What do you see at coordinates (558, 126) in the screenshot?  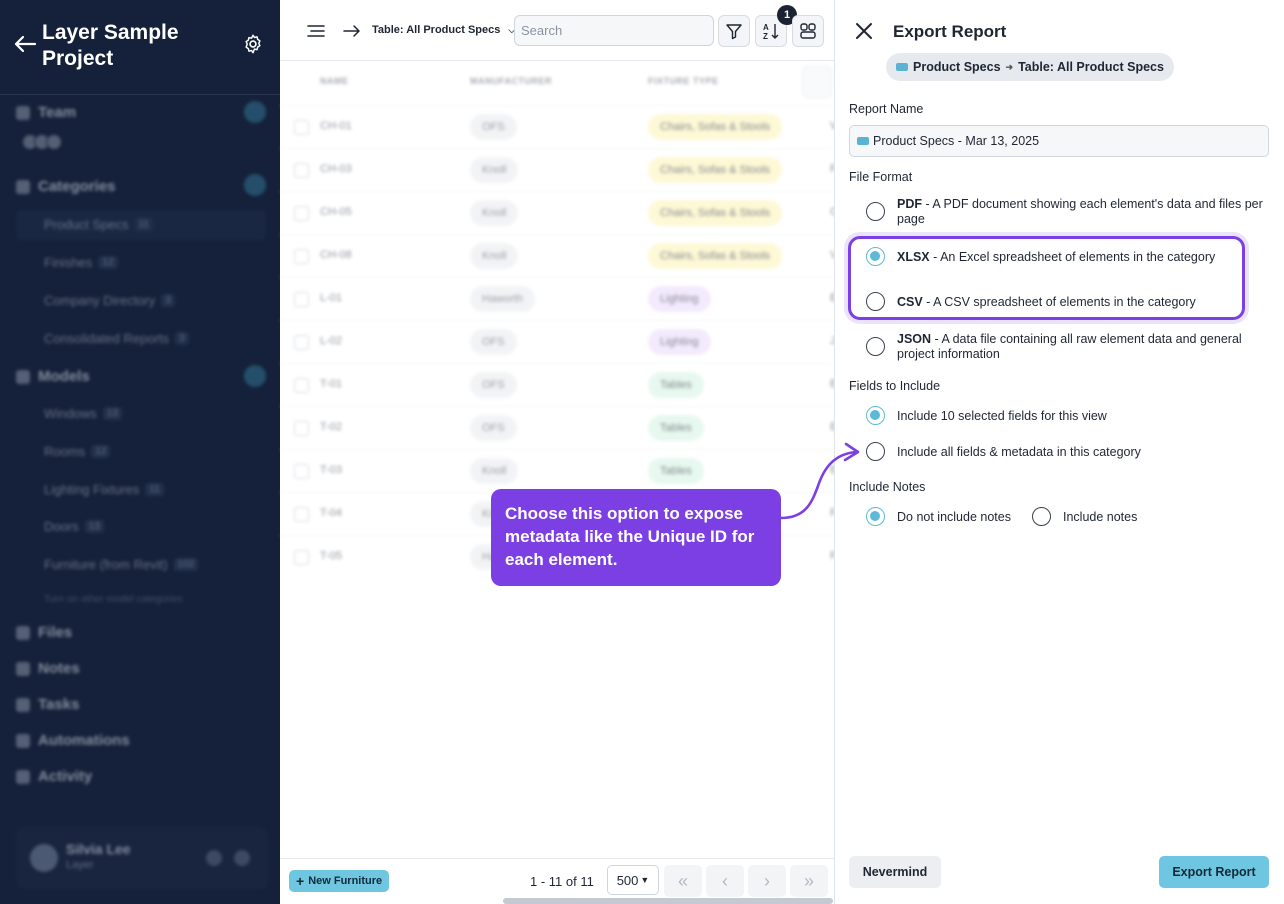 I see `table-row: CH-01OFSChairs, Sofas & StoolsV` at bounding box center [558, 126].